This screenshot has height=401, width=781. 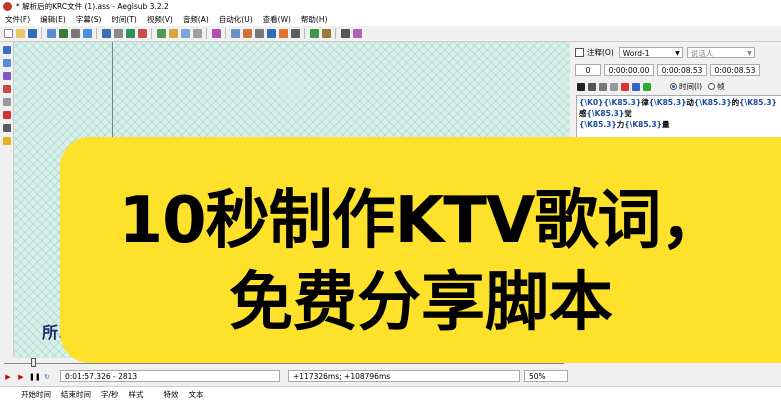 I want to click on help-icon, so click(x=357, y=33).